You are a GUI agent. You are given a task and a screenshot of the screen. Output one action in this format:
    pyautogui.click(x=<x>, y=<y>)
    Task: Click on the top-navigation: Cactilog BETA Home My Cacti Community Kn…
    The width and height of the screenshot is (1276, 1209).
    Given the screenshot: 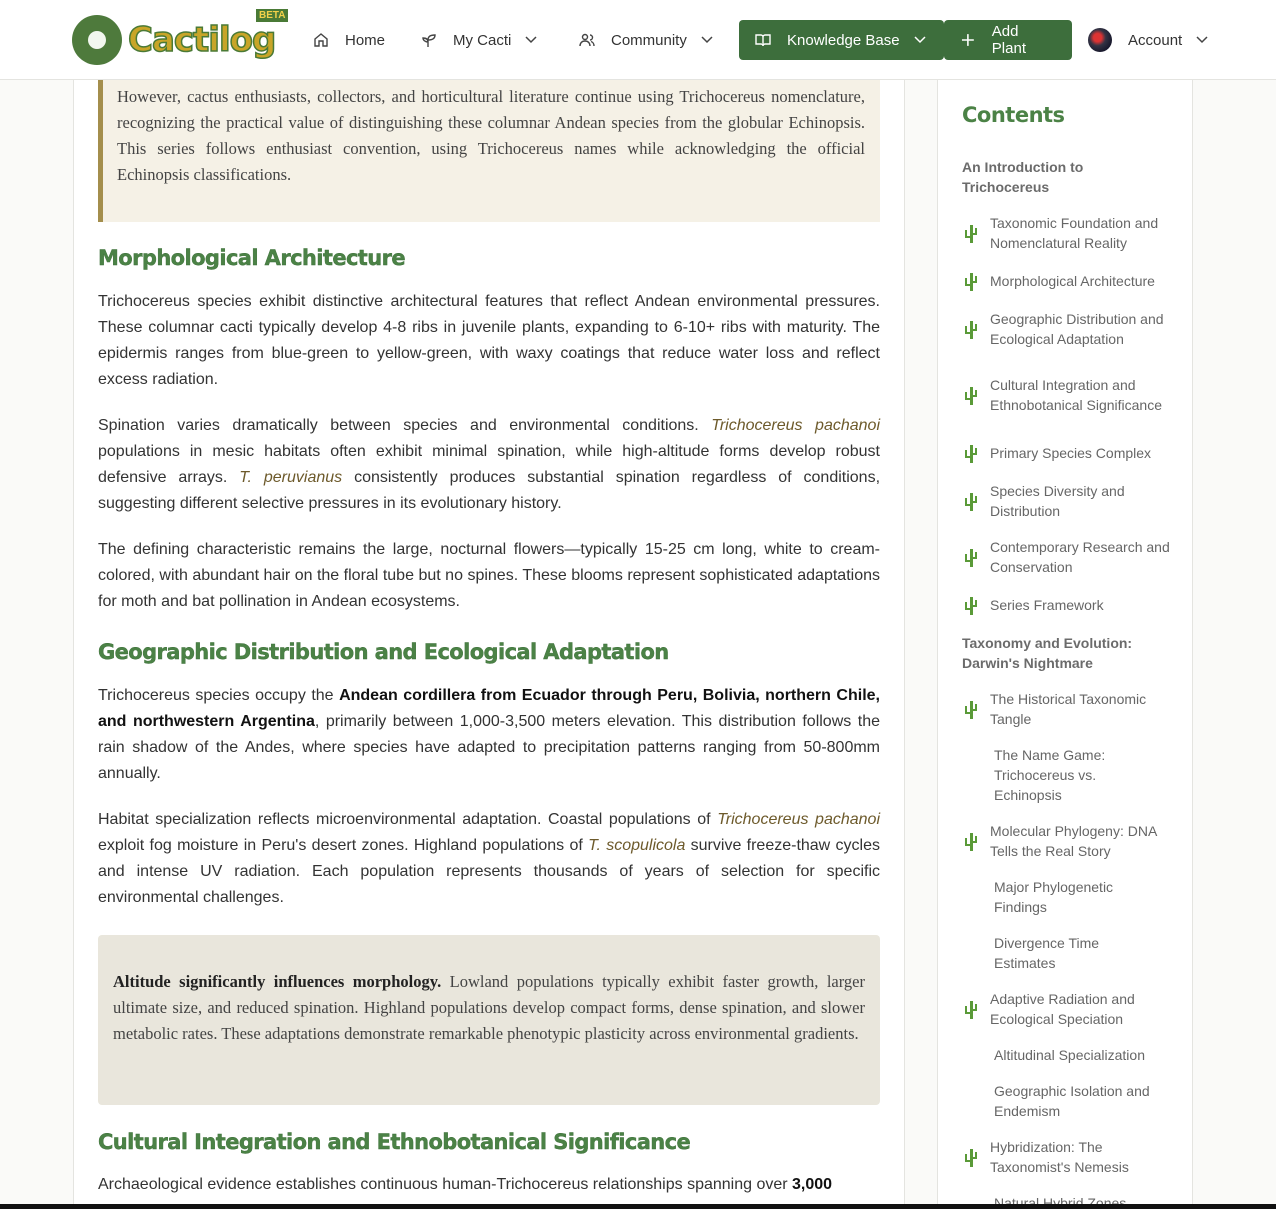 What is the action you would take?
    pyautogui.click(x=638, y=40)
    